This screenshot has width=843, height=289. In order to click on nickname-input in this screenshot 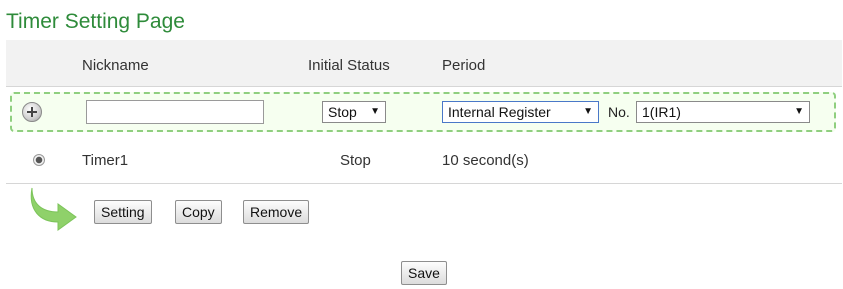, I will do `click(175, 112)`.